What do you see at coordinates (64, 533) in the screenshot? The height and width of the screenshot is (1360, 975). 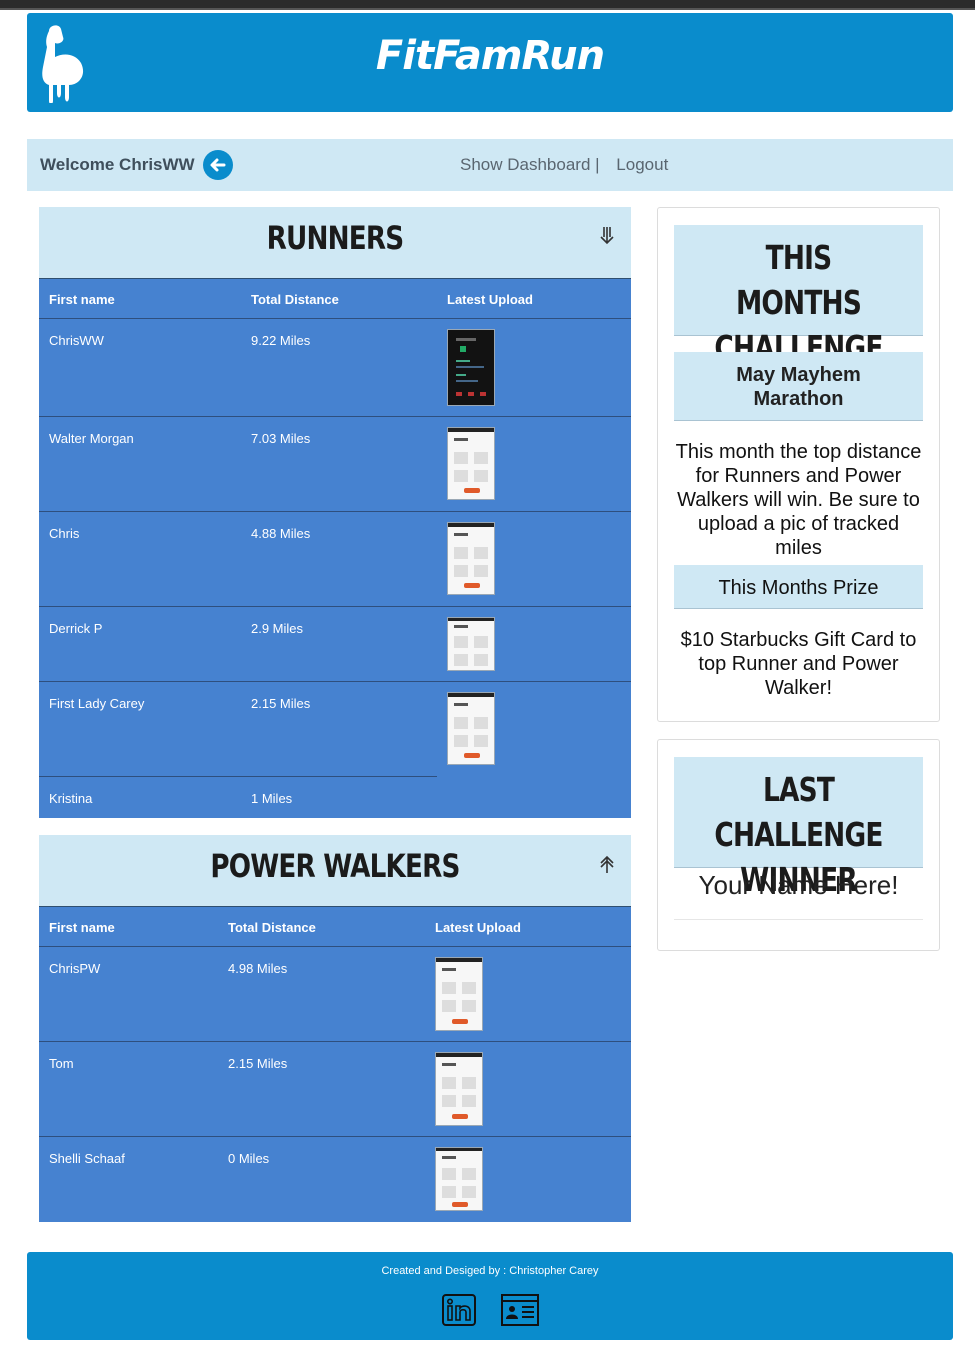 I see `runner-name: Chris` at bounding box center [64, 533].